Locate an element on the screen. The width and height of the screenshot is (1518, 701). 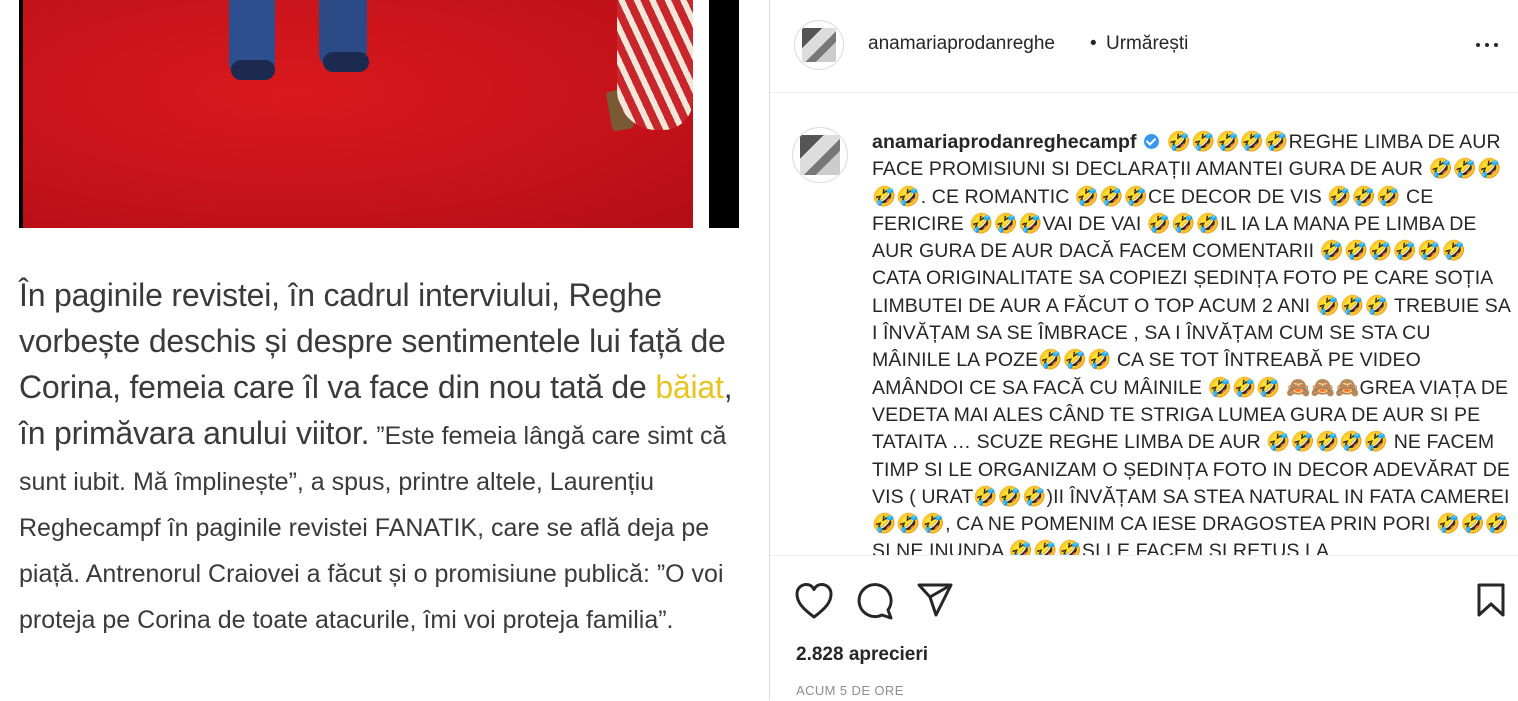
heart-icon is located at coordinates (814, 601).